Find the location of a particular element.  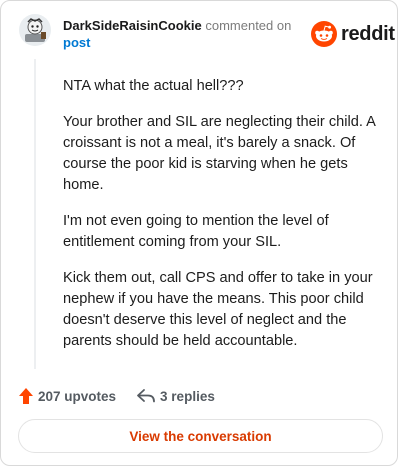

post-link: post is located at coordinates (76, 42).